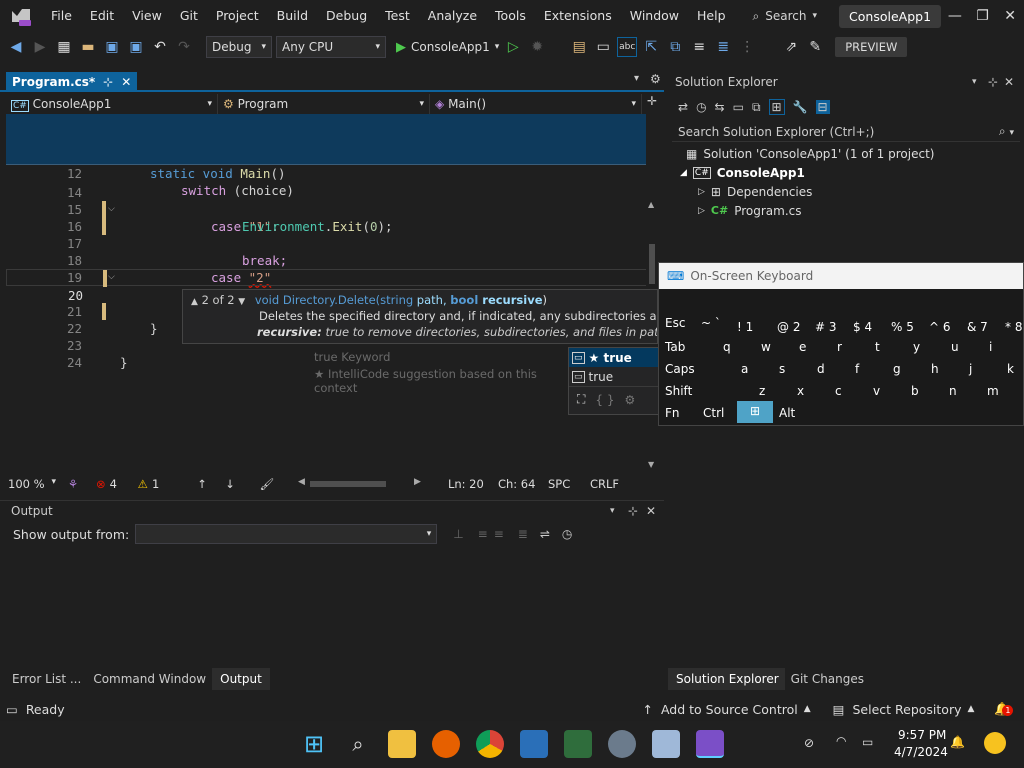  What do you see at coordinates (569, 484) in the screenshot?
I see `spacing-indicator: SPC` at bounding box center [569, 484].